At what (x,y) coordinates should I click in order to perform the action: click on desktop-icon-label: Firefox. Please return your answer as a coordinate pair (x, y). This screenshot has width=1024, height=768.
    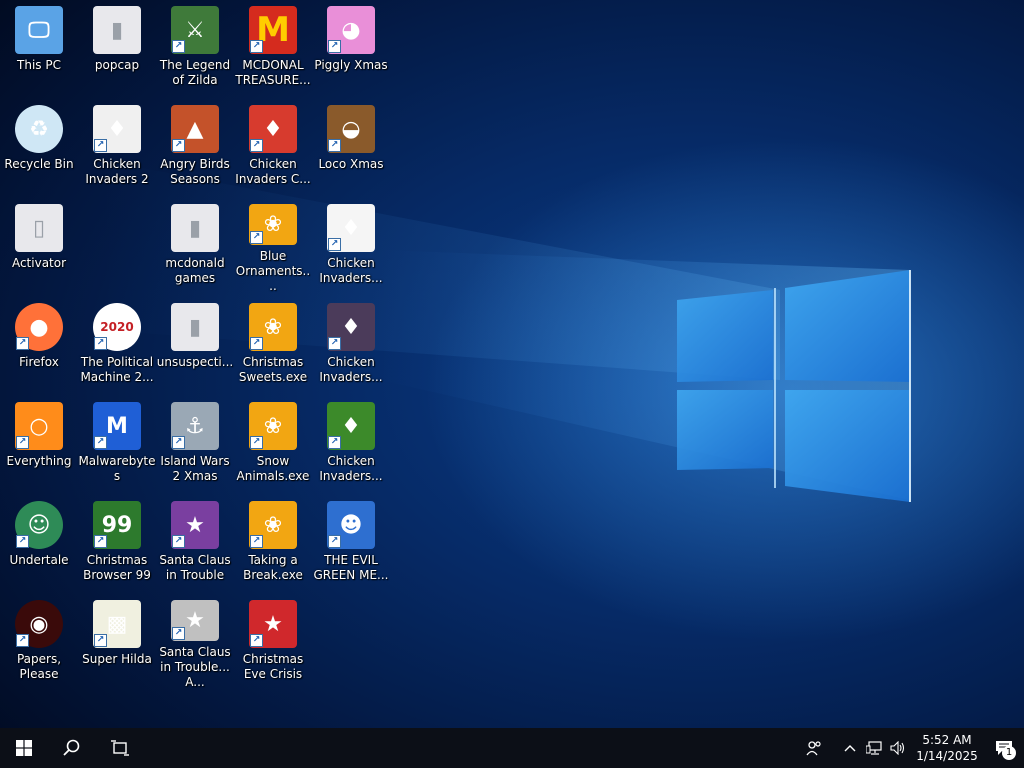
    Looking at the image, I should click on (39, 362).